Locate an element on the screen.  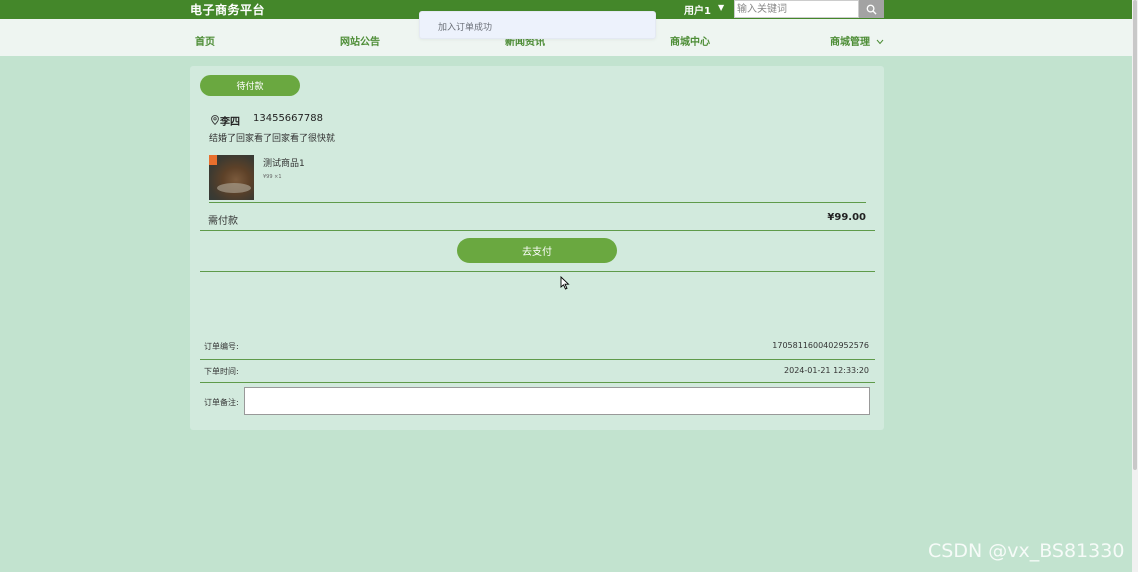
watermark: CSDN @vx_BS81330 is located at coordinates (1026, 551).